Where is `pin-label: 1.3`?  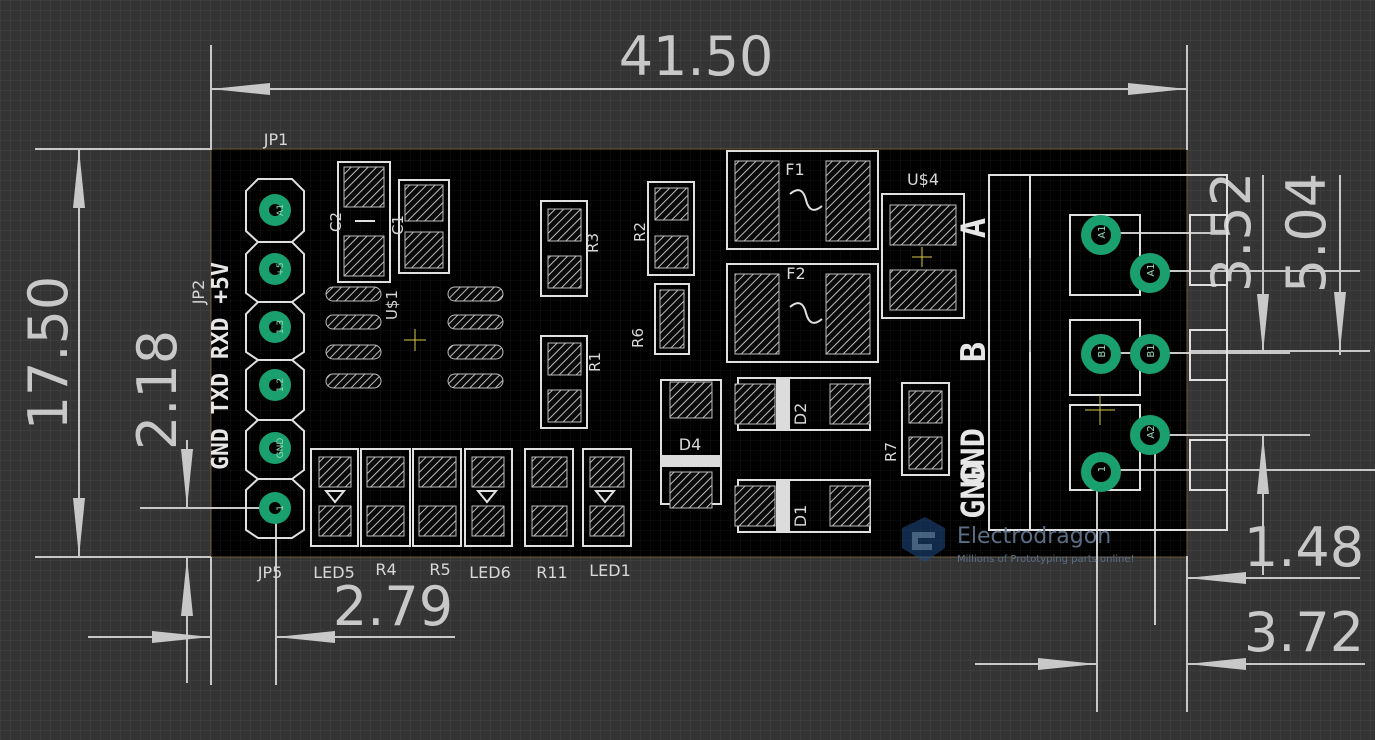 pin-label: 1.3 is located at coordinates (281, 327).